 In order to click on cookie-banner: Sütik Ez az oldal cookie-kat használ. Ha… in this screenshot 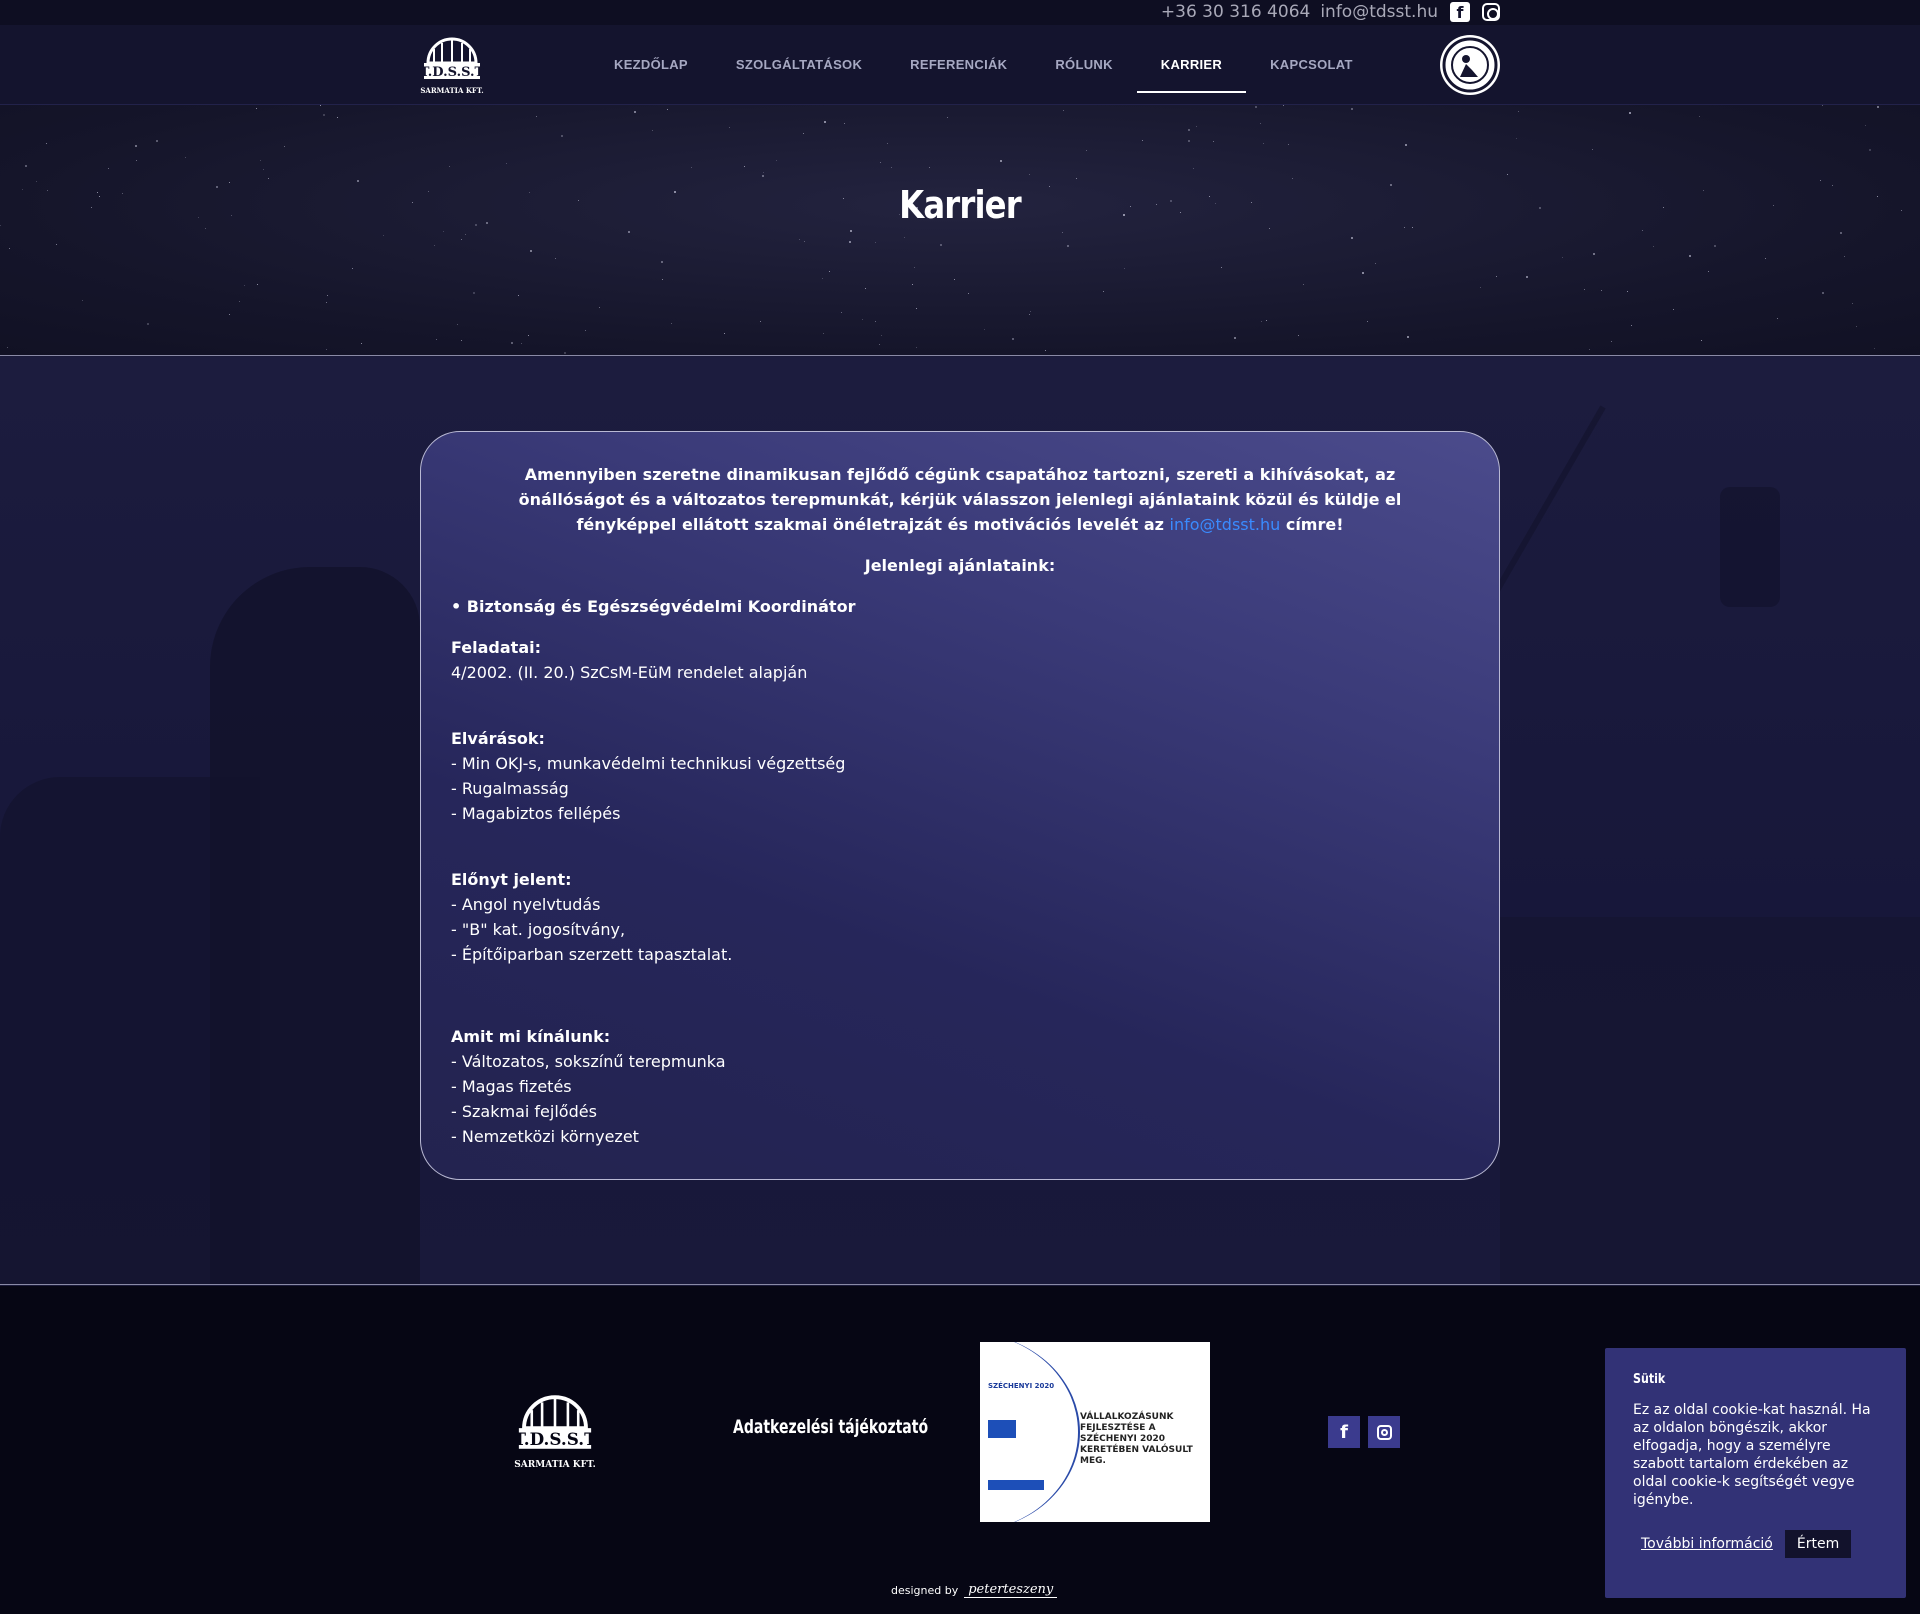, I will do `click(1755, 1473)`.